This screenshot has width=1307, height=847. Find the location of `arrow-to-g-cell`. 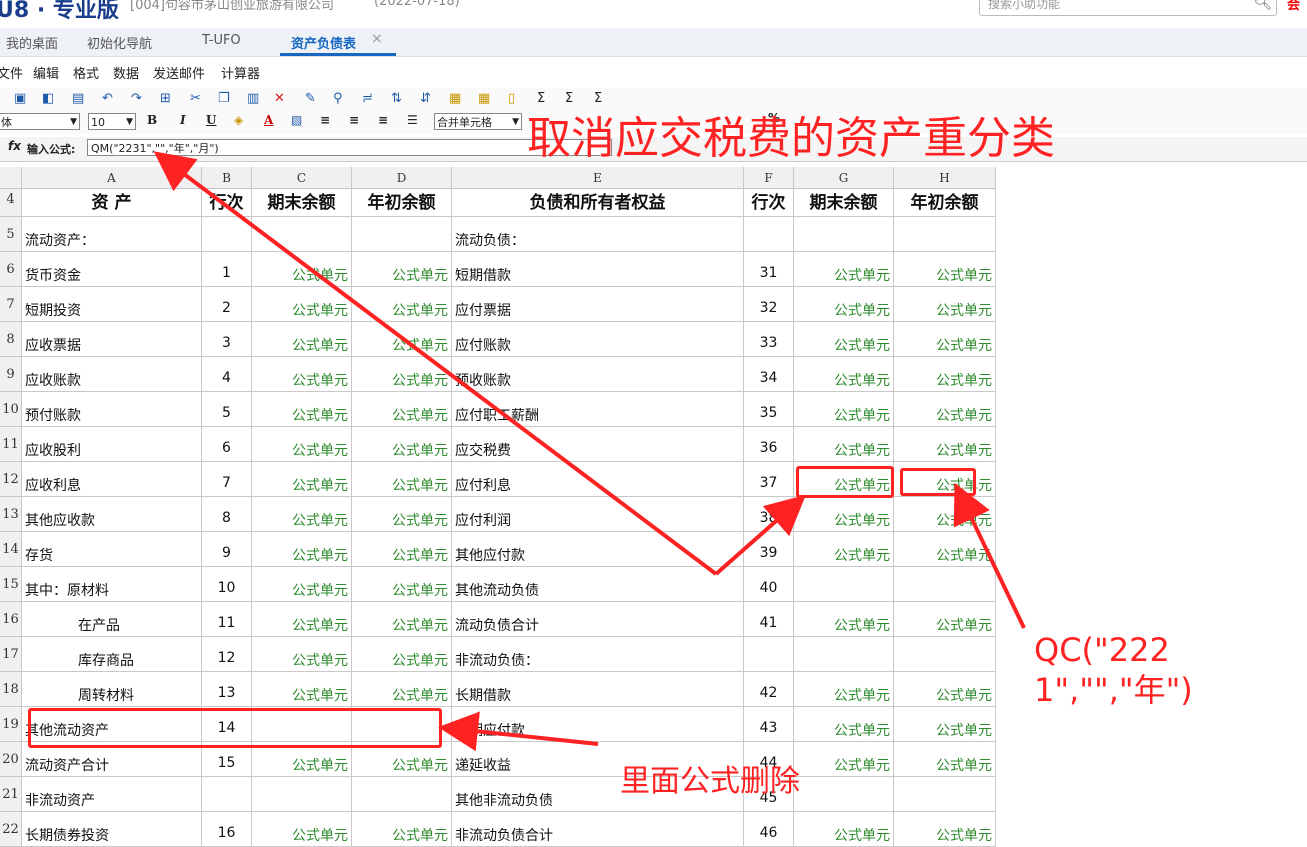

arrow-to-g-cell is located at coordinates (760, 535).